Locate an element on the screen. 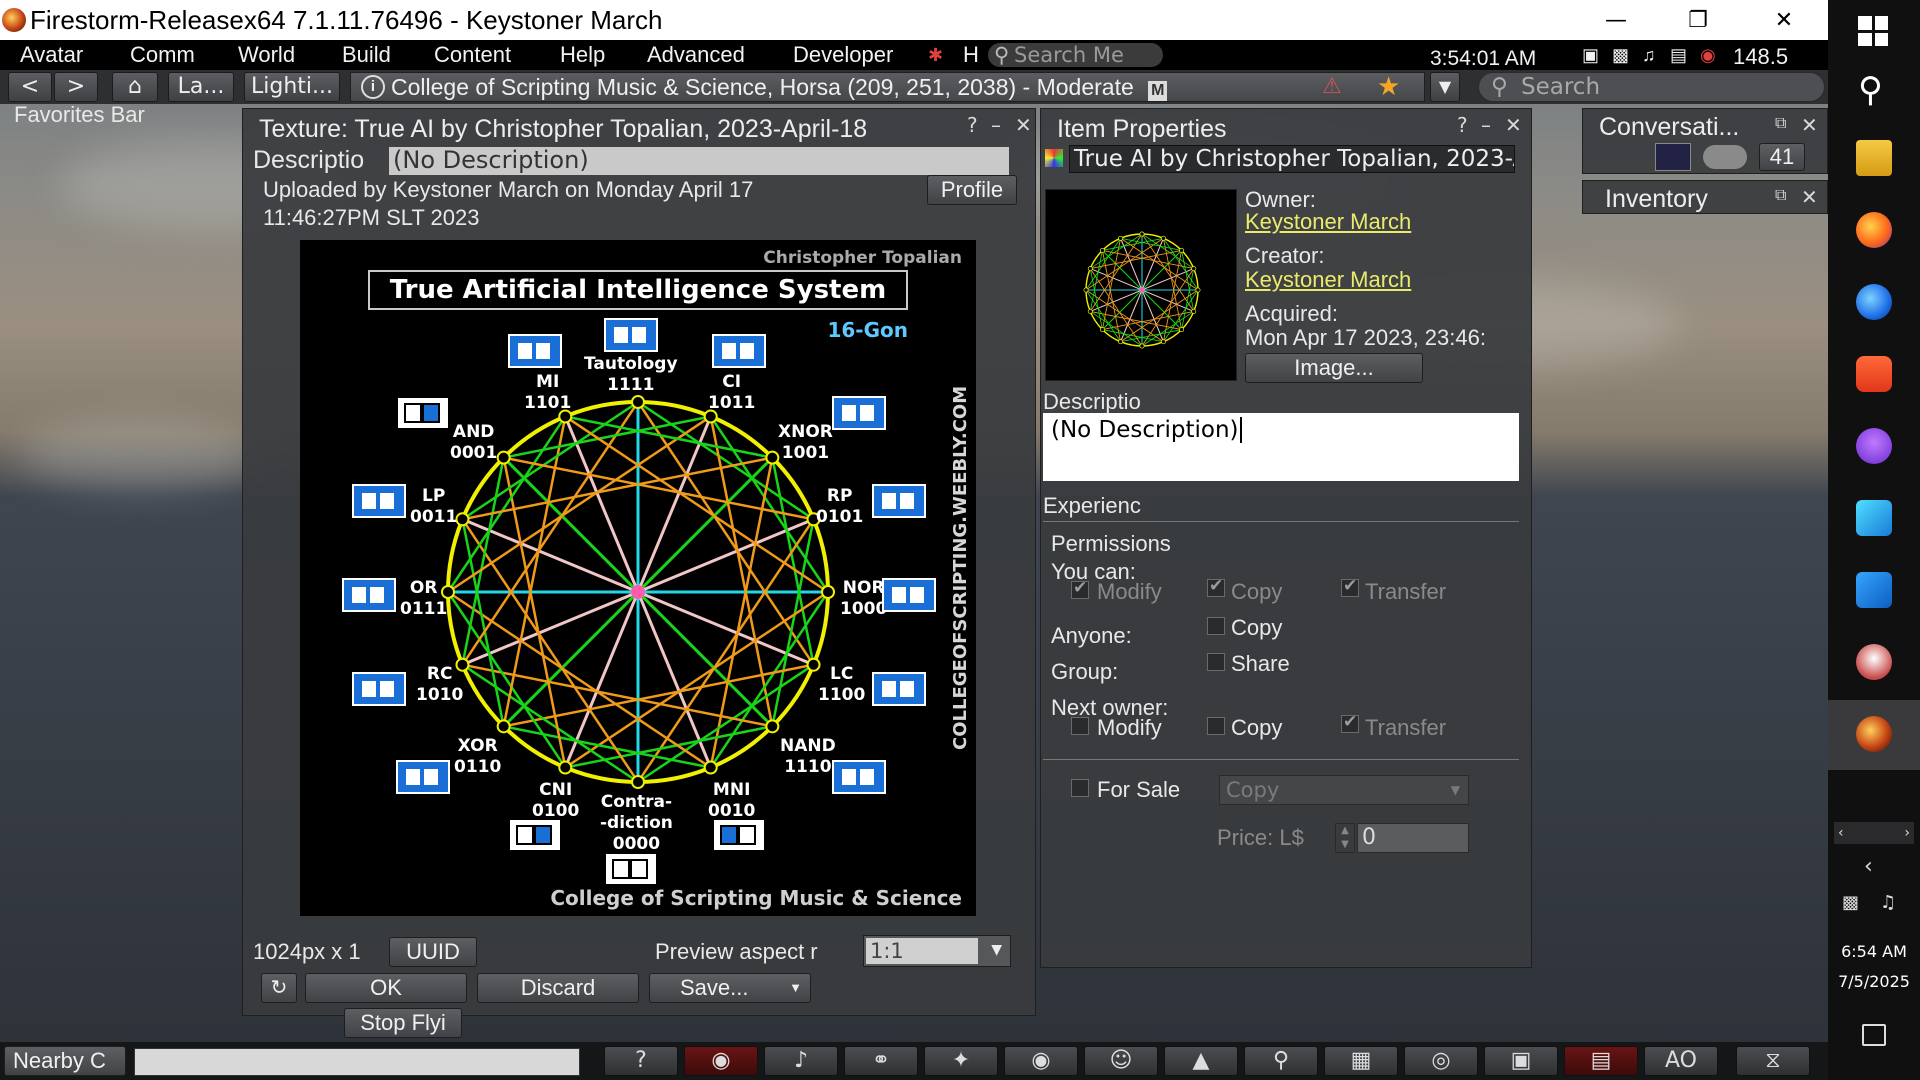 The height and width of the screenshot is (1080, 1920). refresh-button: ↻ is located at coordinates (279, 988).